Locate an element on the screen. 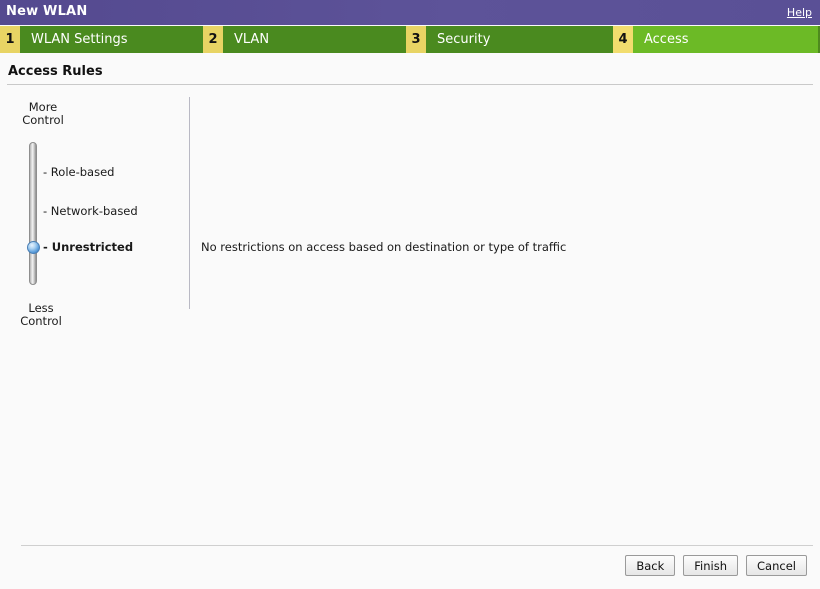 The width and height of the screenshot is (820, 589). slider-caption-more: More Control is located at coordinates (43, 114).